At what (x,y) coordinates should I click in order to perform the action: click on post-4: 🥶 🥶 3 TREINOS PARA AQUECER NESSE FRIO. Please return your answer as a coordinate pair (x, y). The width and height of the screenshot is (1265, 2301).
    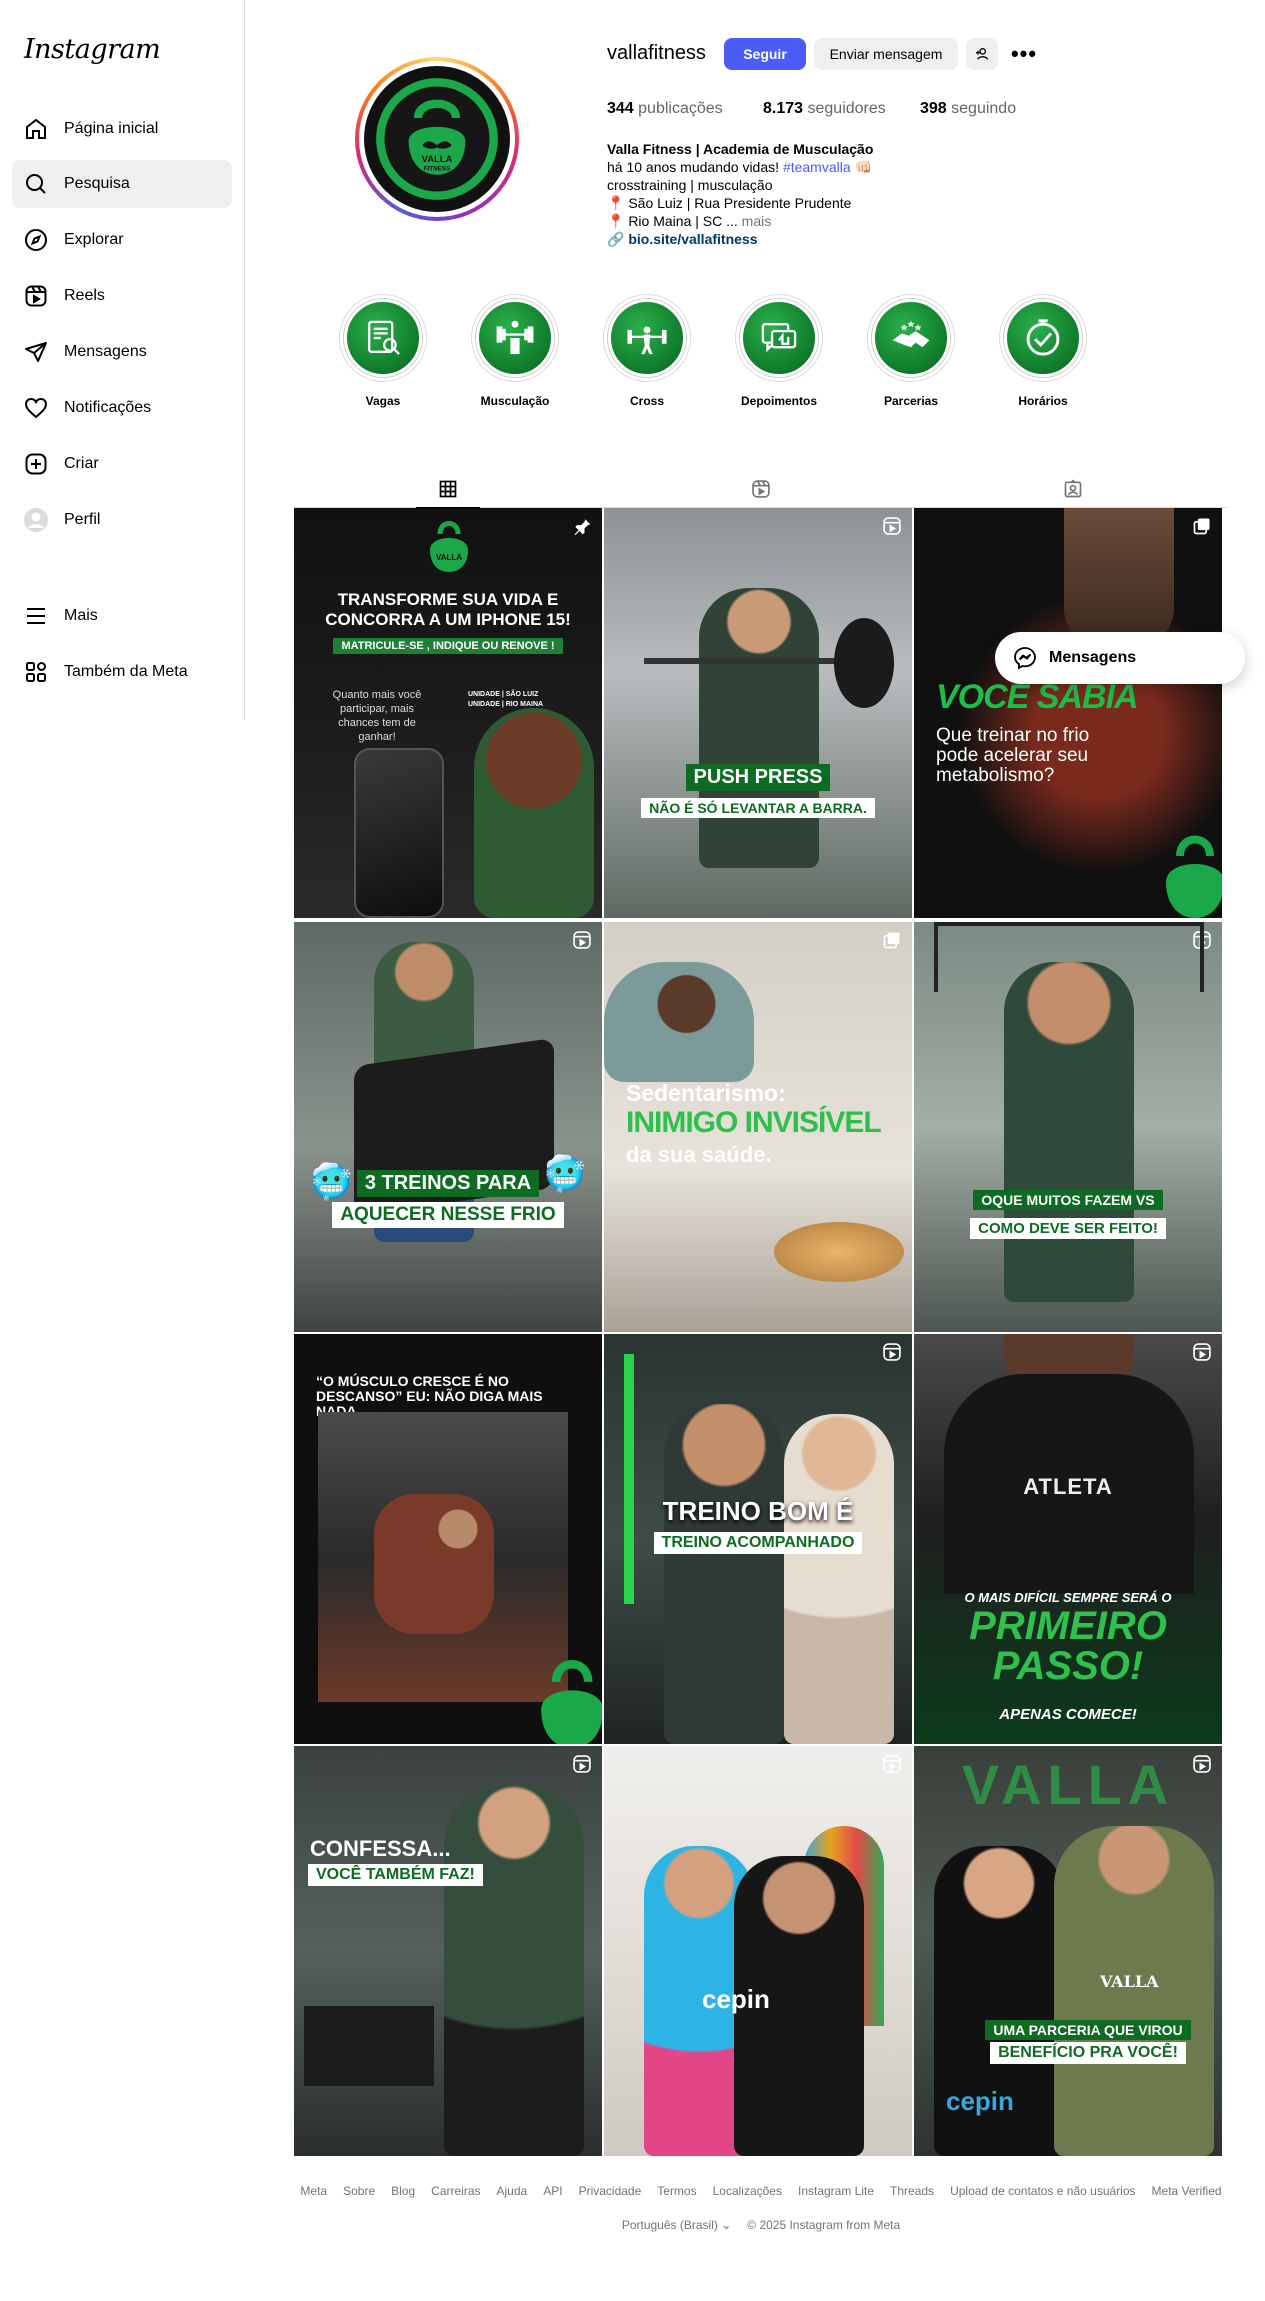
    Looking at the image, I should click on (448, 1127).